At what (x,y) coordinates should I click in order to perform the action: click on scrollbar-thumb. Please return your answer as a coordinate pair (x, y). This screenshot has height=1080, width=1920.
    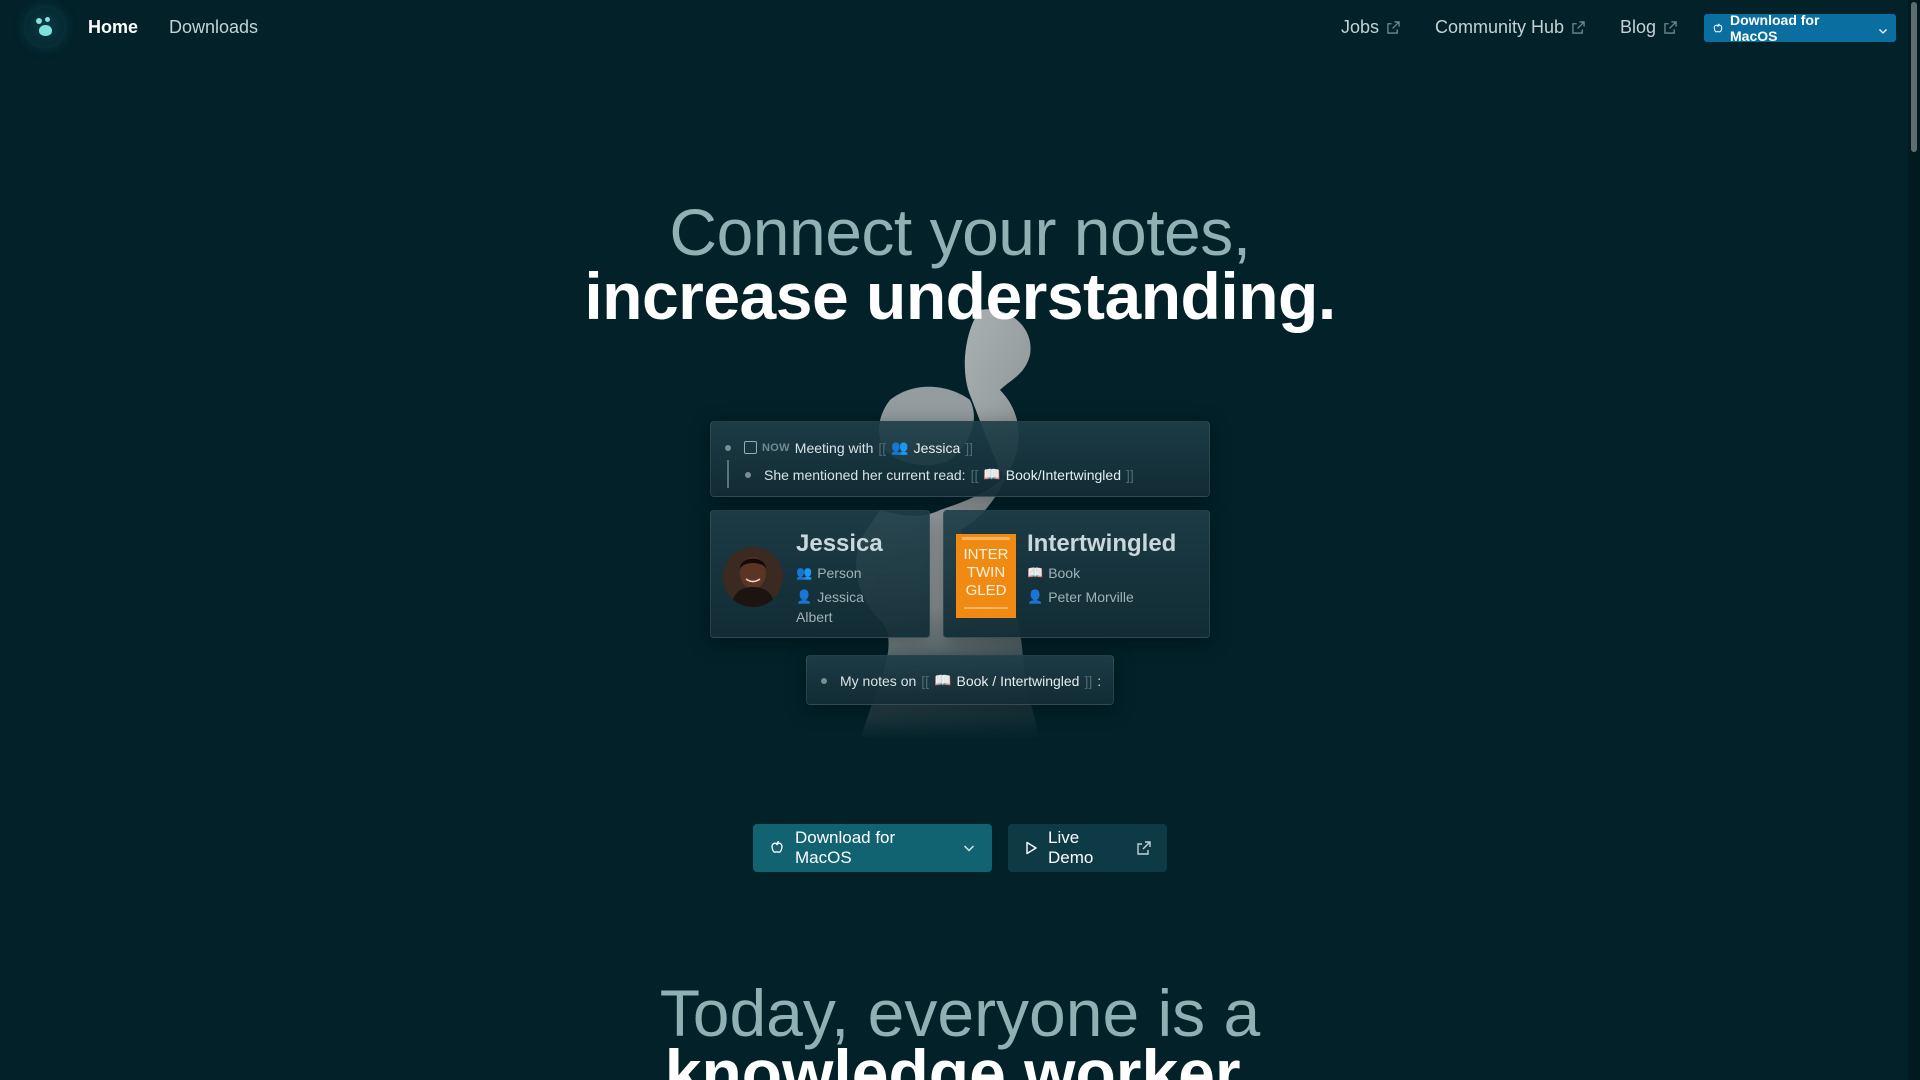
    Looking at the image, I should click on (1914, 77).